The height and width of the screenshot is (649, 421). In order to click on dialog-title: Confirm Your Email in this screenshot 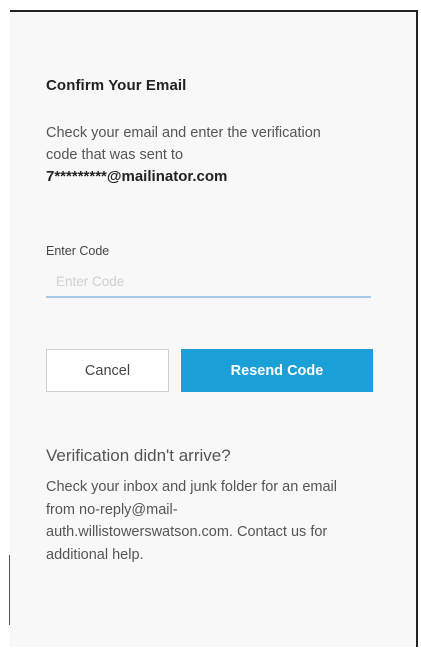, I will do `click(116, 85)`.